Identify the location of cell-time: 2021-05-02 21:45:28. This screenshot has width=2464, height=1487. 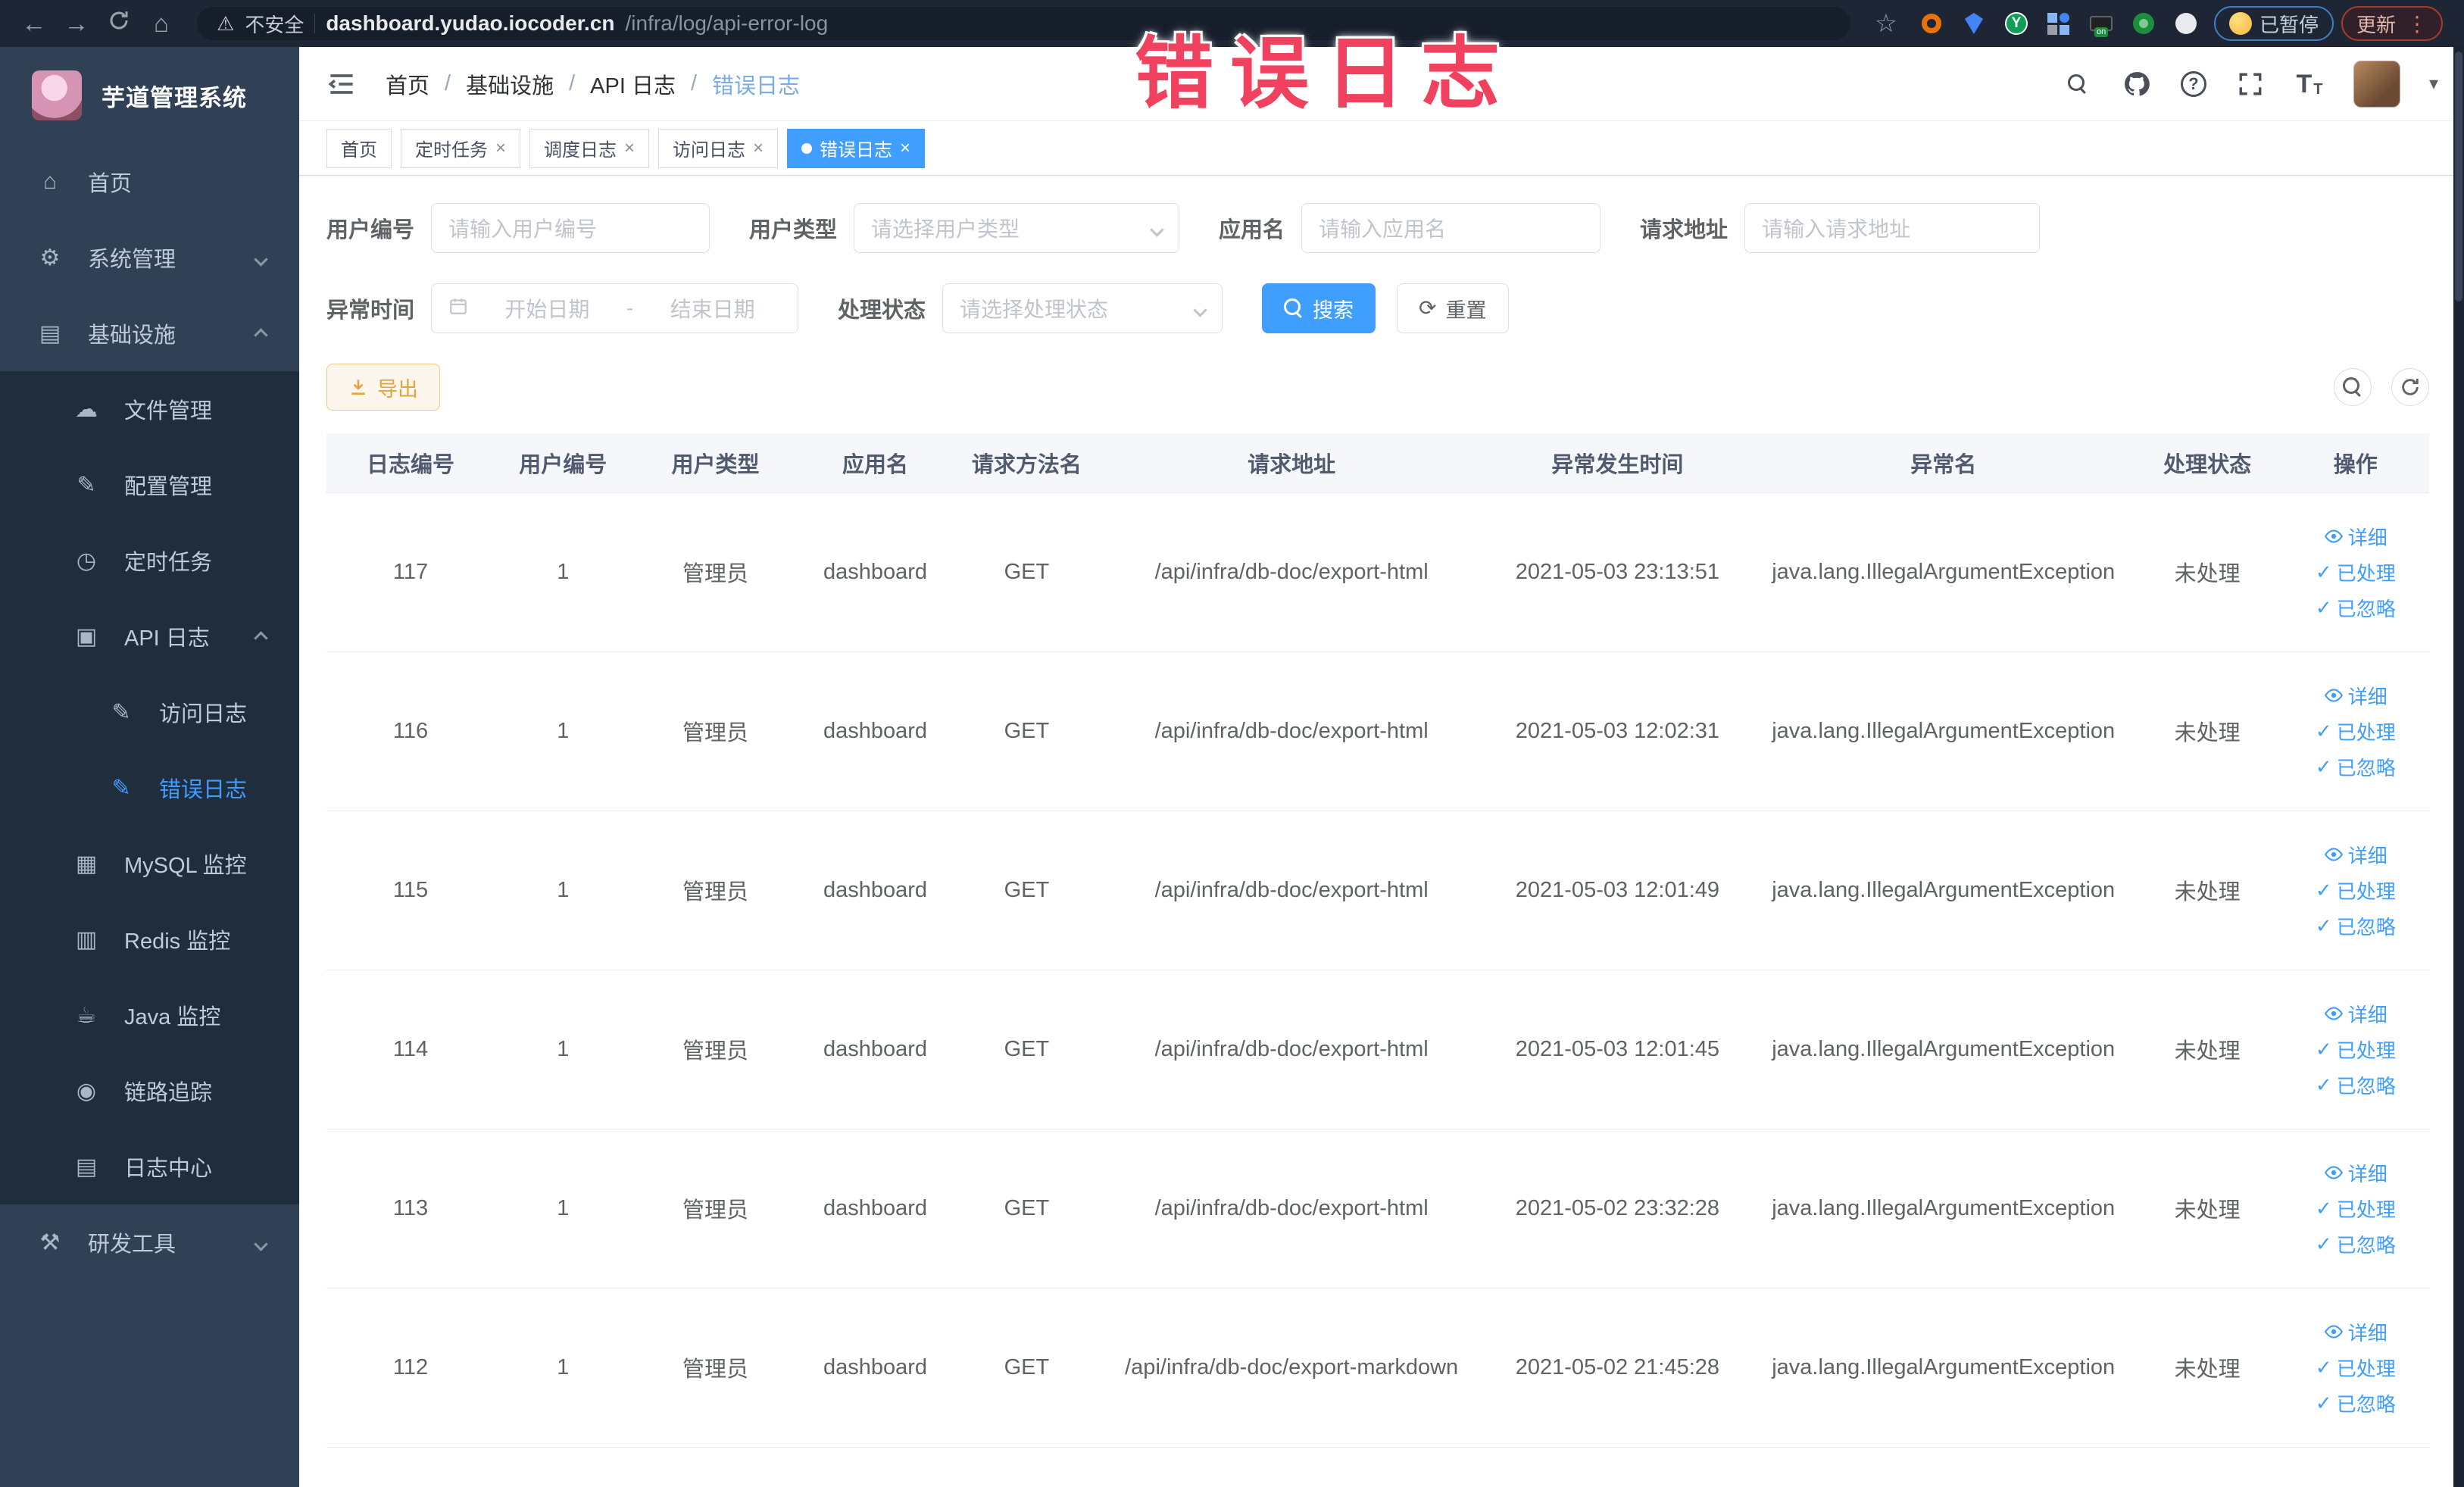
(1617, 1368).